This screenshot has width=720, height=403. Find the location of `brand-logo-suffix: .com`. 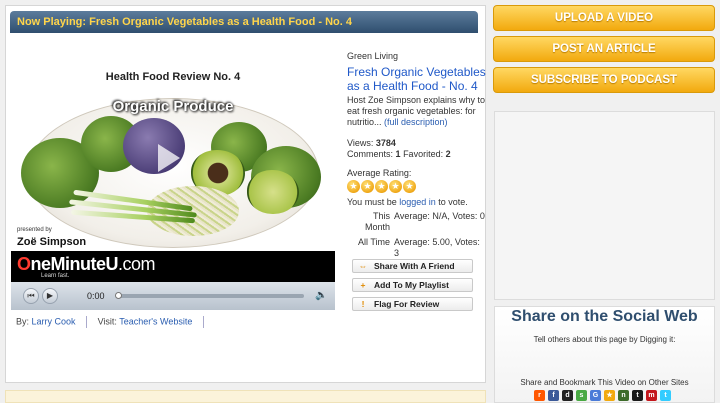

brand-logo-suffix: .com is located at coordinates (137, 264).